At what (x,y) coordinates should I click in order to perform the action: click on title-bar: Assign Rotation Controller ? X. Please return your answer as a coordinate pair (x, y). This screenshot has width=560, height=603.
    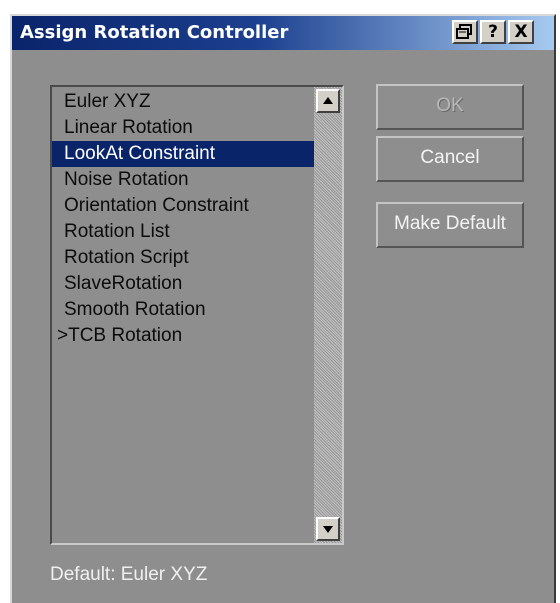
    Looking at the image, I should click on (283, 33).